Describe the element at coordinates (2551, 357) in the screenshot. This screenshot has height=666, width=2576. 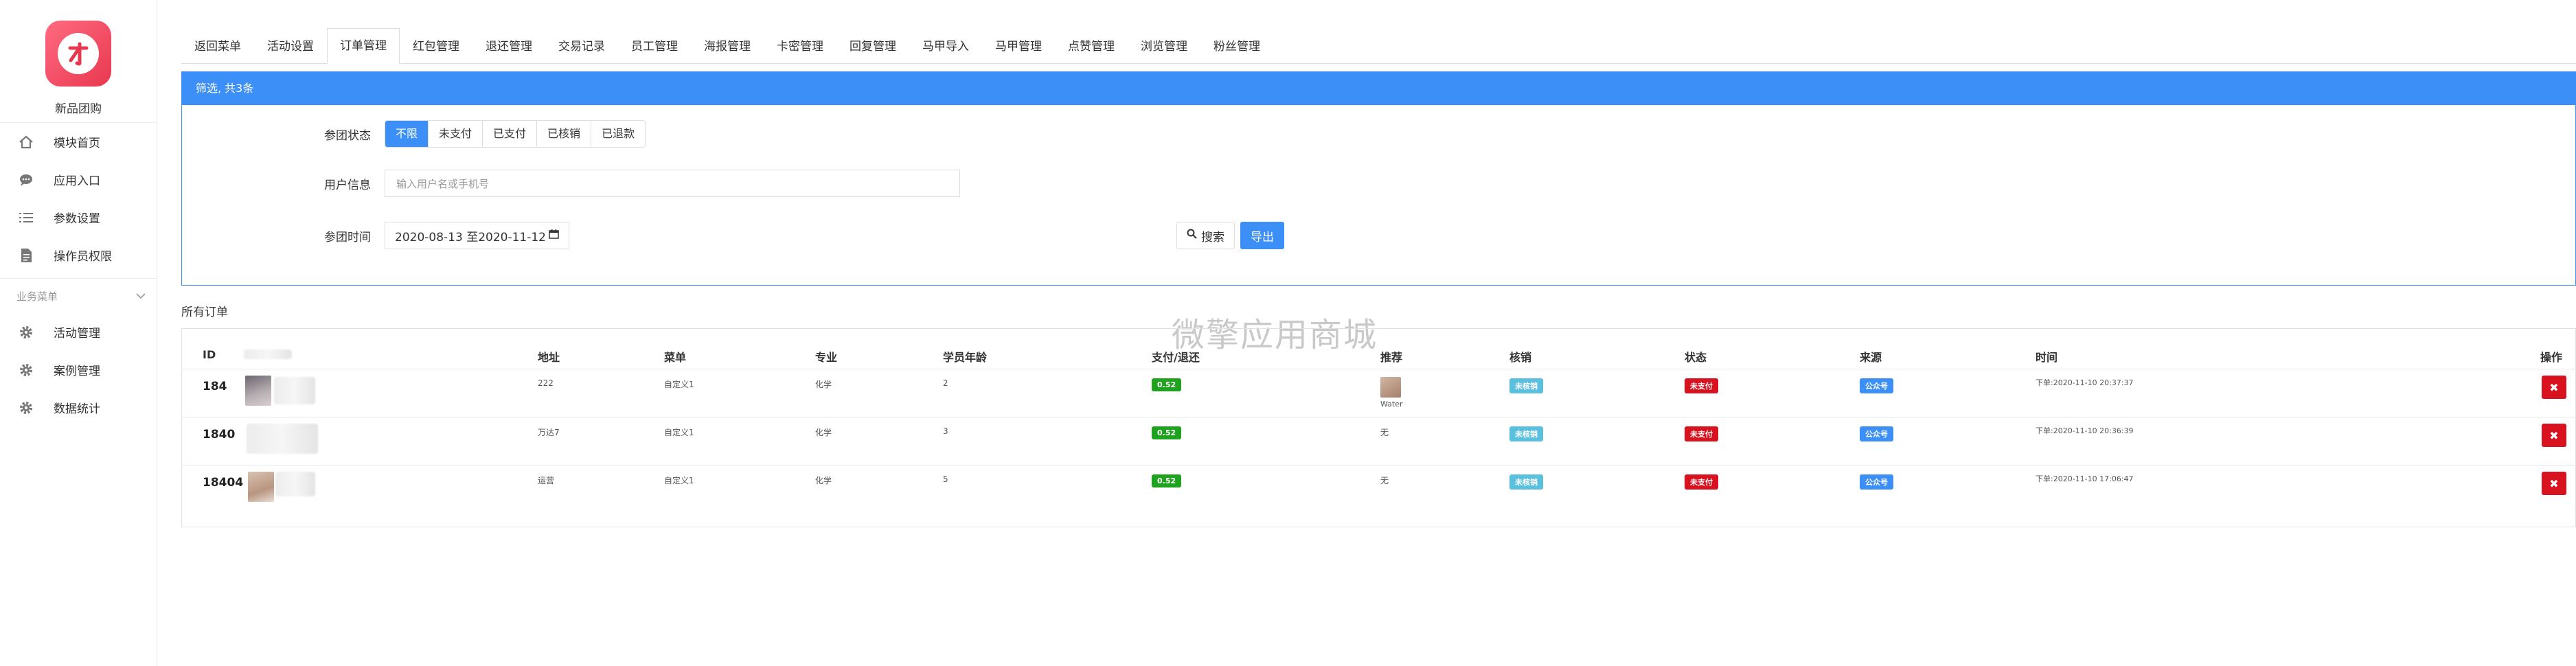
I see `column-header-actions: 操作` at that location.